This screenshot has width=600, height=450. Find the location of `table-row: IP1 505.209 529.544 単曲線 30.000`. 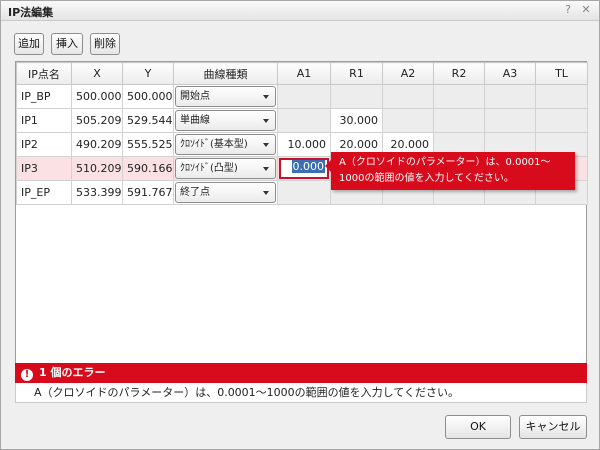

table-row: IP1 505.209 529.544 単曲線 30.000 is located at coordinates (302, 120).